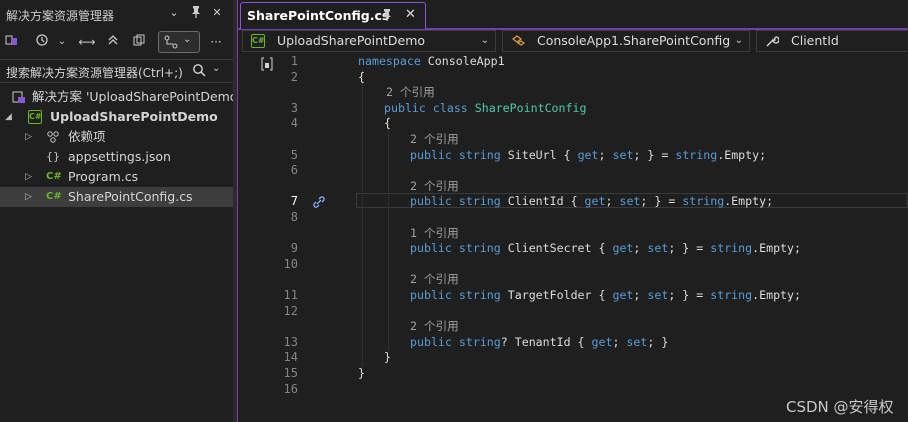  Describe the element at coordinates (434, 234) in the screenshot. I see `code-lens-references: 1 个引用` at that location.